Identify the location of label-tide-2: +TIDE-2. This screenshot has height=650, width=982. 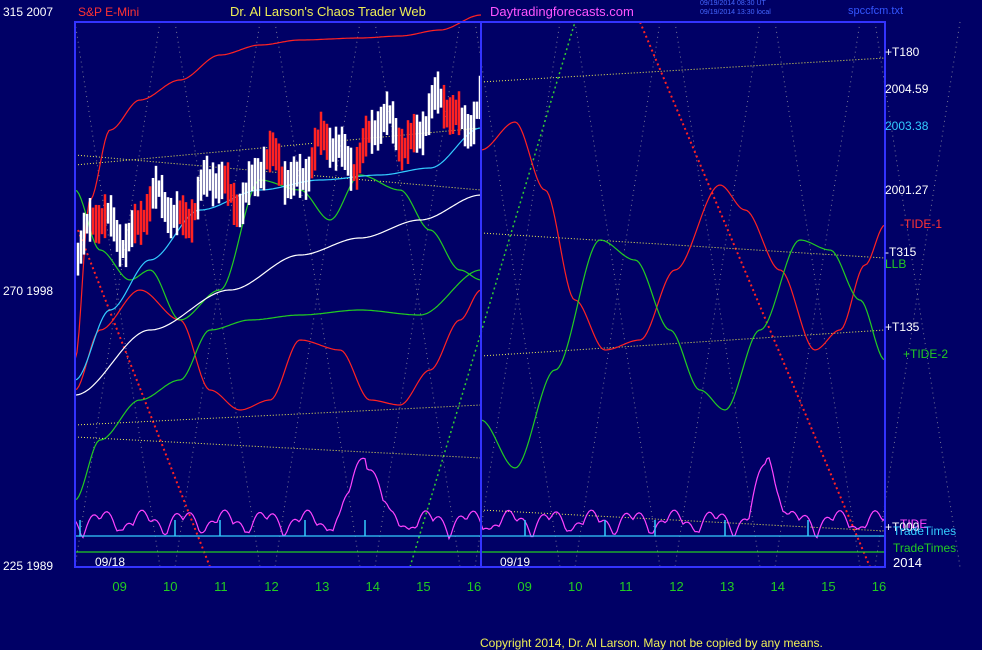
(926, 354).